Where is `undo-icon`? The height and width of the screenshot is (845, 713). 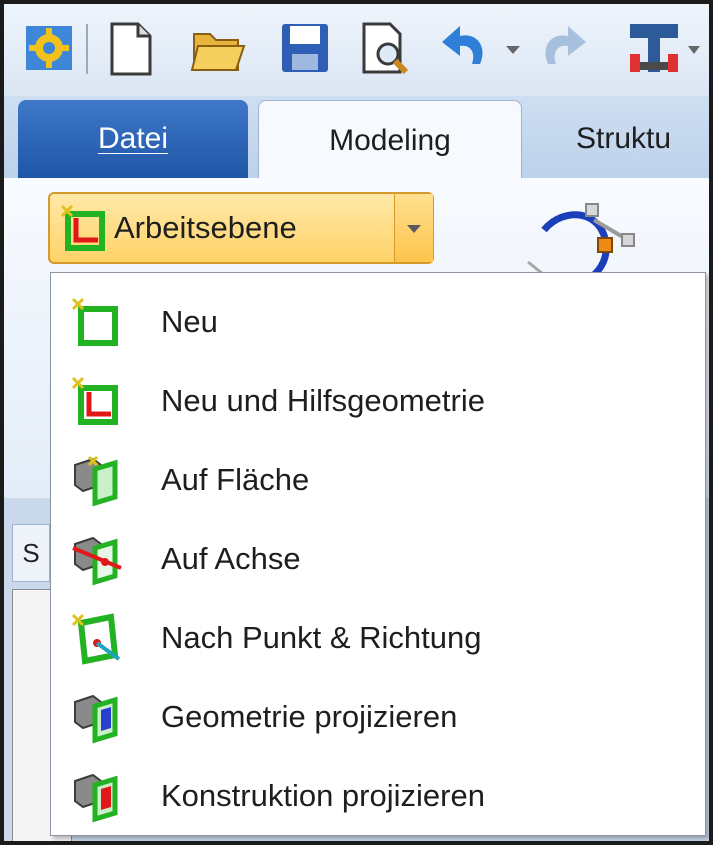
undo-icon is located at coordinates (466, 48).